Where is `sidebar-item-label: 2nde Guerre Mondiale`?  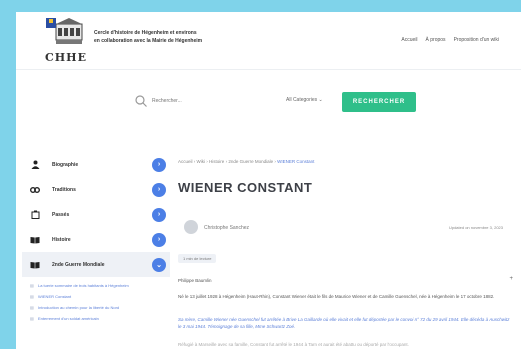 sidebar-item-label: 2nde Guerre Mondiale is located at coordinates (78, 264).